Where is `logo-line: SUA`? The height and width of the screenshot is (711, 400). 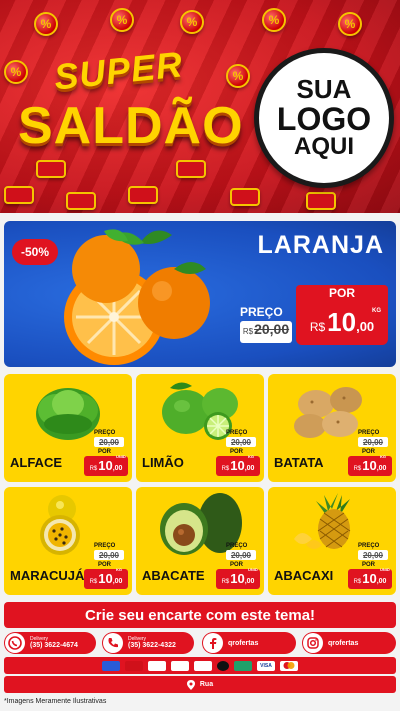 logo-line: SUA is located at coordinates (324, 89).